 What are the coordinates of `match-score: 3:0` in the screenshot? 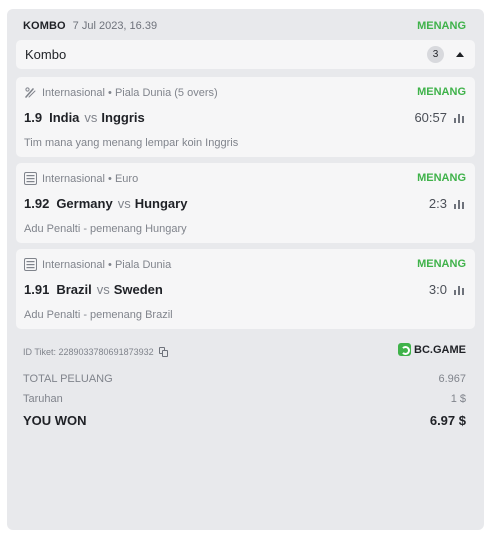 It's located at (437, 289).